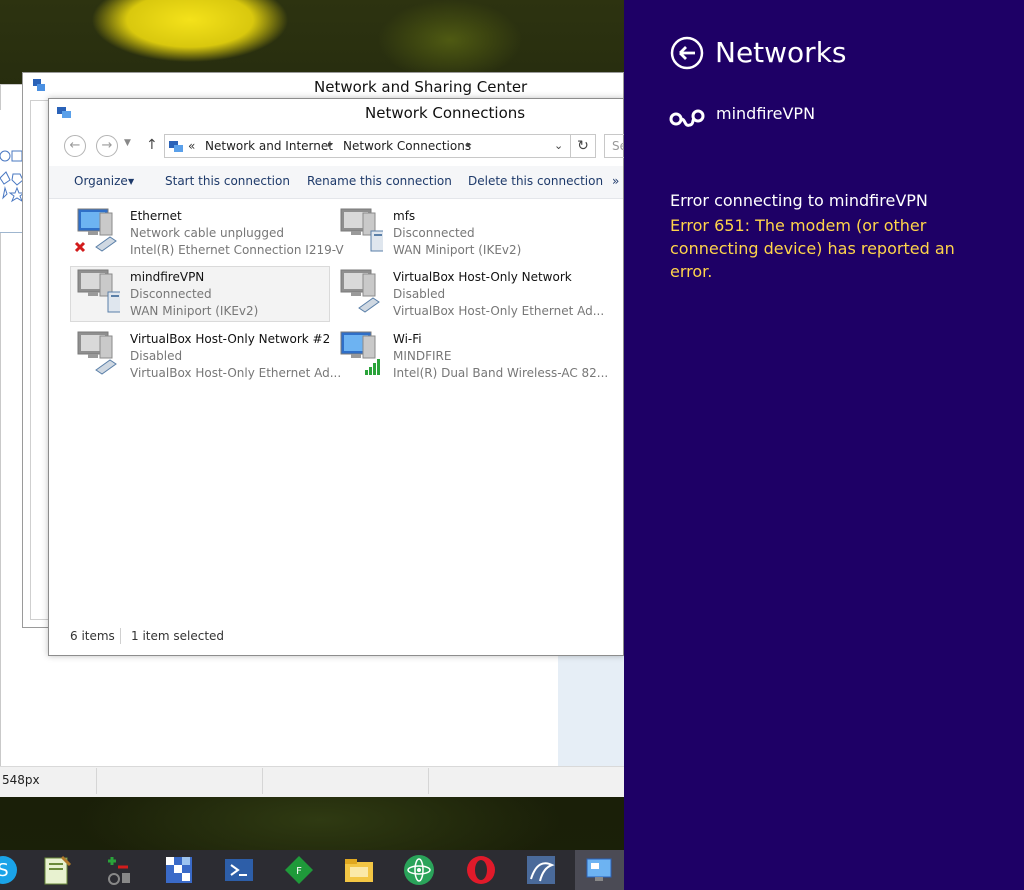 The image size is (1024, 890). Describe the element at coordinates (404, 216) in the screenshot. I see `connection-name: mfs` at that location.